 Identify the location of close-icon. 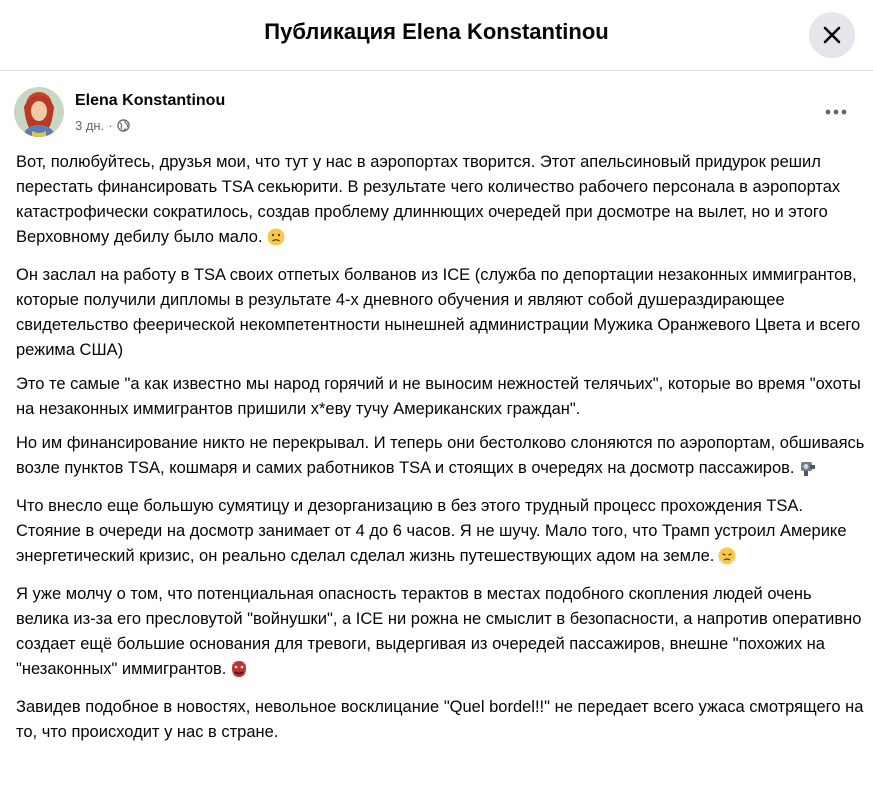
(832, 35).